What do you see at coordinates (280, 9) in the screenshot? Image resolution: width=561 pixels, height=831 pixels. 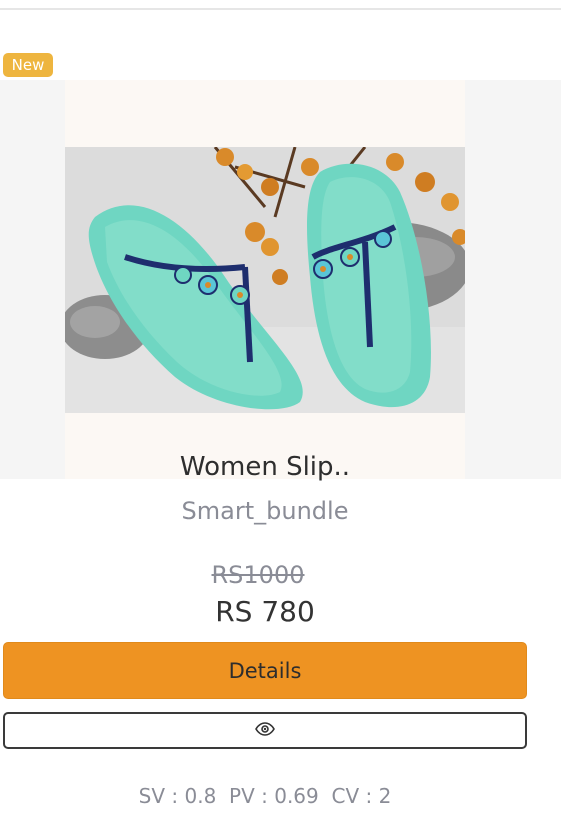 I see `top-divider` at bounding box center [280, 9].